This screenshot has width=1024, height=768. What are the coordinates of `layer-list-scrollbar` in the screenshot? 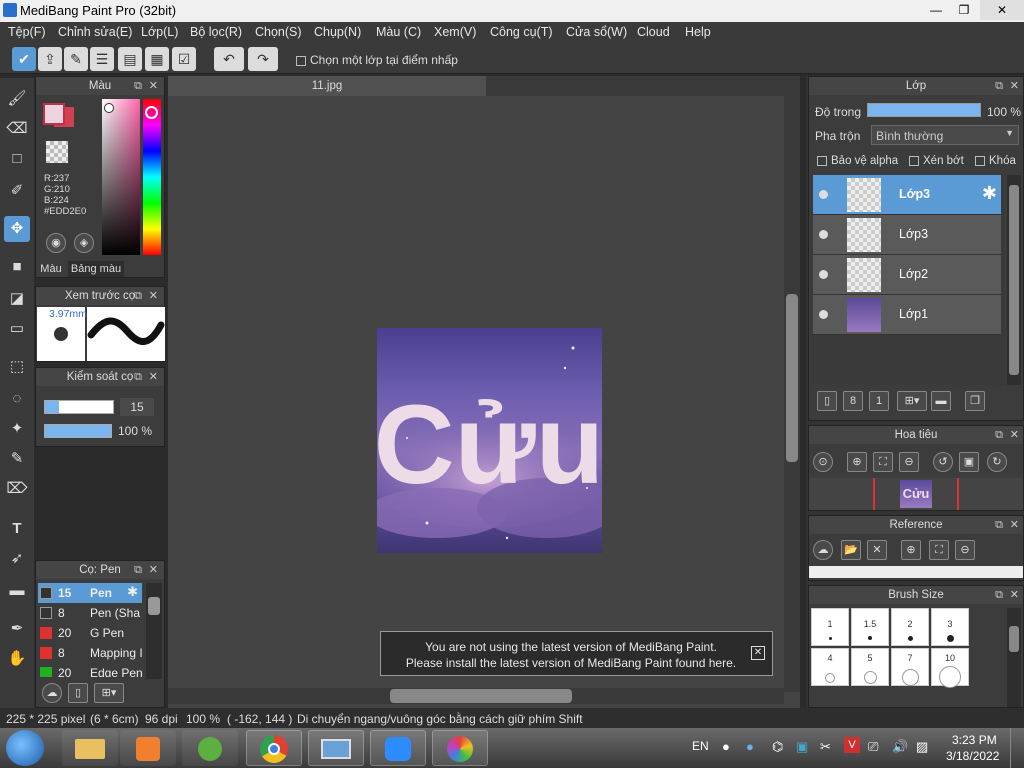 It's located at (1014, 280).